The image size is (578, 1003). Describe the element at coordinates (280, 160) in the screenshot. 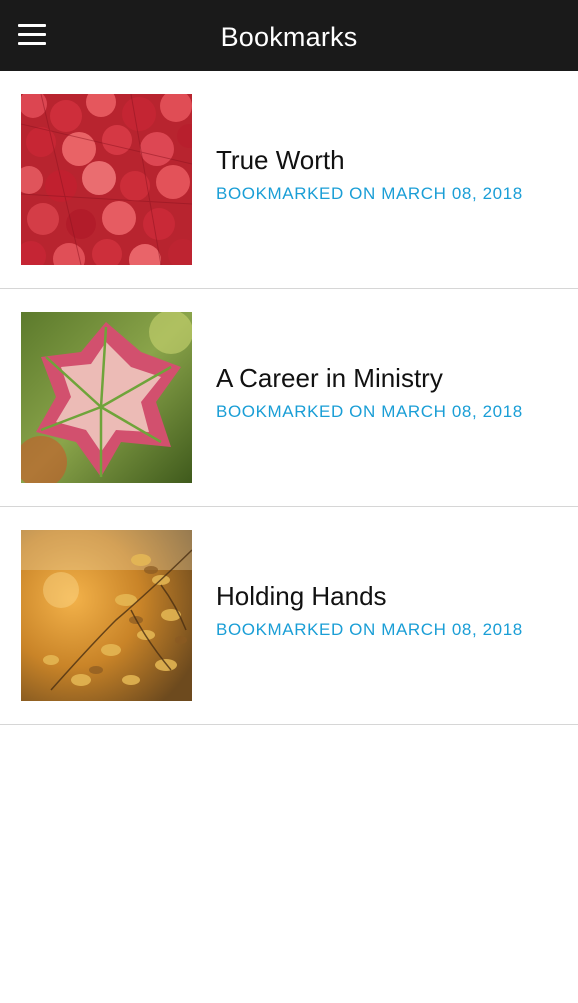

I see `bookmark-title: True Worth` at that location.